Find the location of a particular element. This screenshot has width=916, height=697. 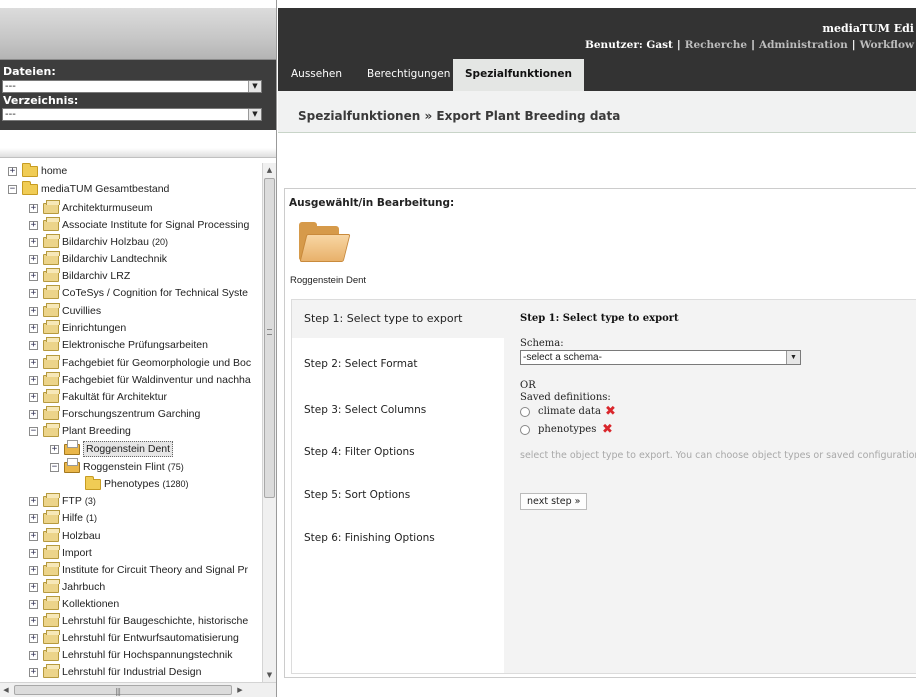

step-4: Step 4: Filter Options is located at coordinates (359, 452).